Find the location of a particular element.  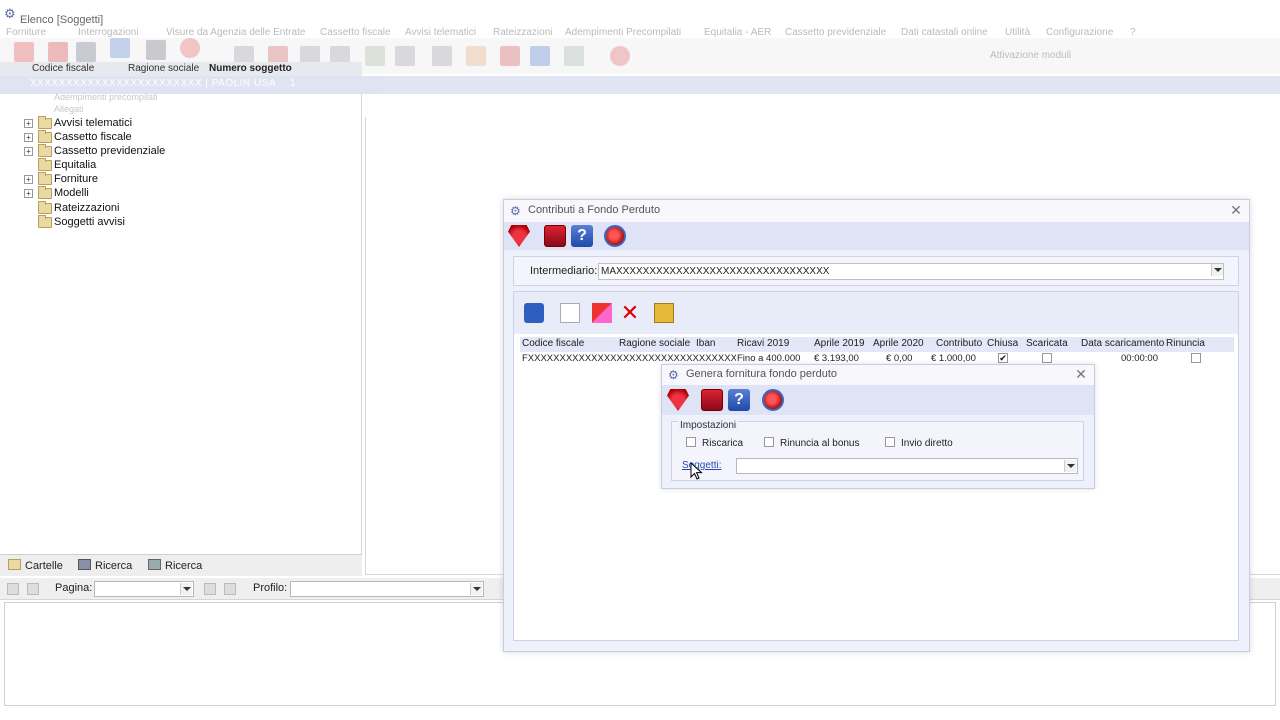

soggetti-select is located at coordinates (907, 466).